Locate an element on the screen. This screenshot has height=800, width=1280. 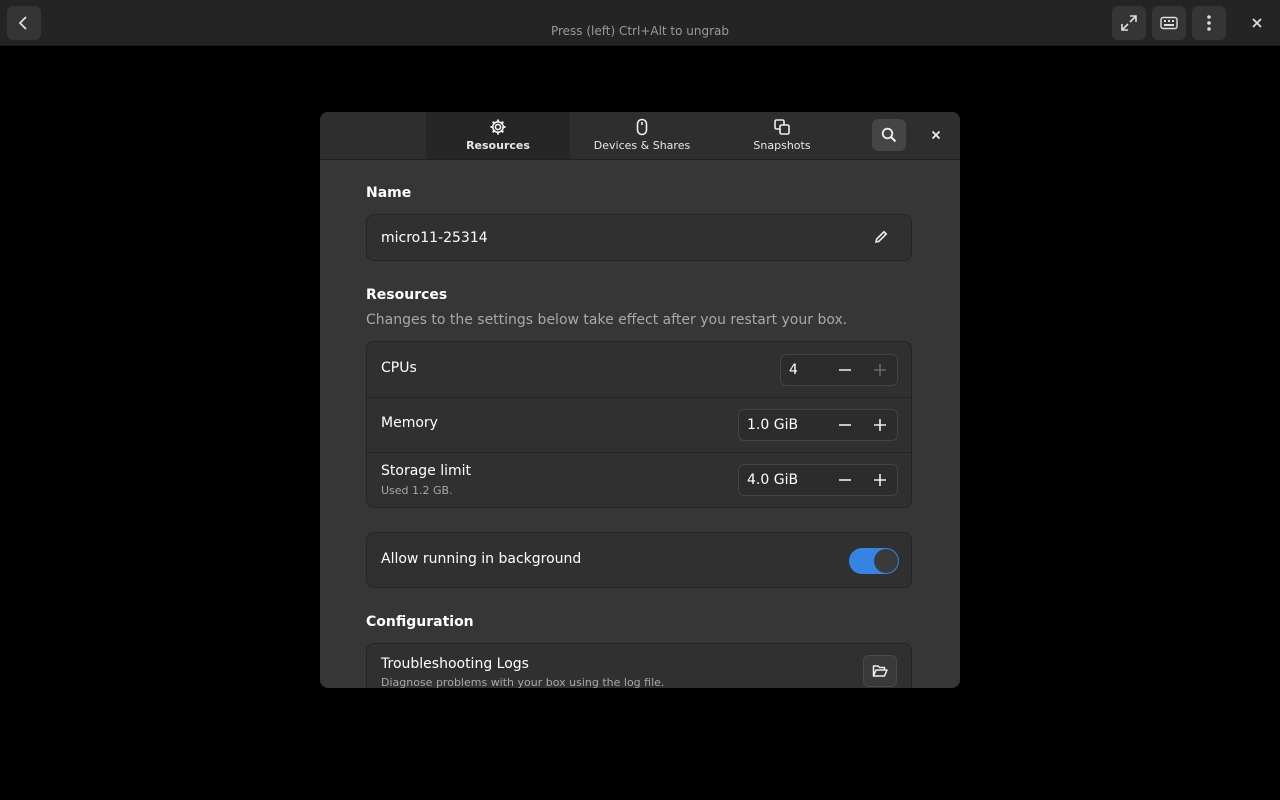
memory-row: Memory 1.0 GiB is located at coordinates (639, 424).